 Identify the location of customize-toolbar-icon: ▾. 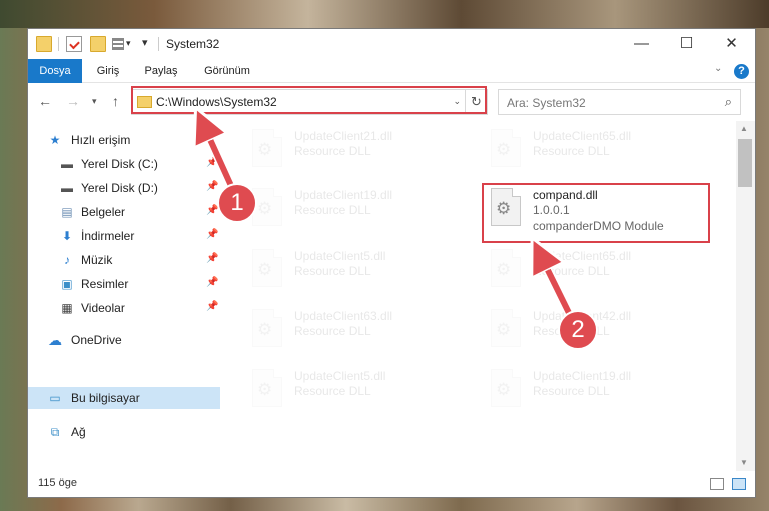
(145, 42).